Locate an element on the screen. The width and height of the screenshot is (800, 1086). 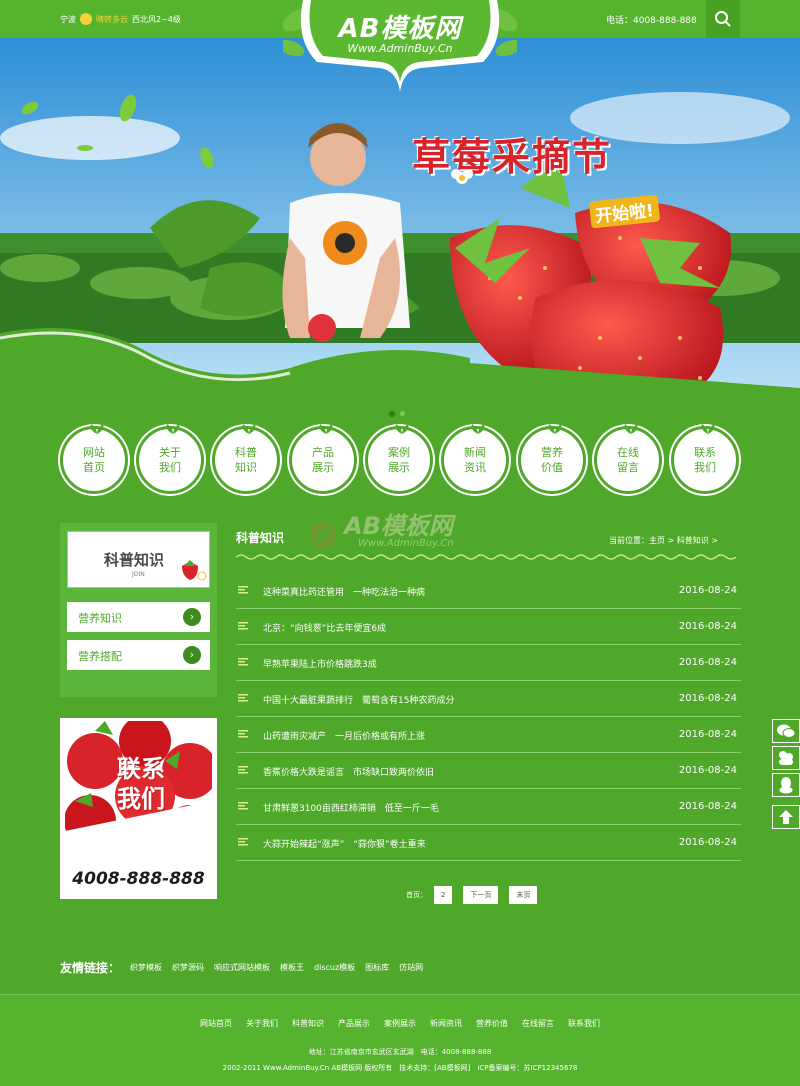
article-title: 香蕉价格大跌是谣言 市场缺口致两价依旧 is located at coordinates (348, 771).